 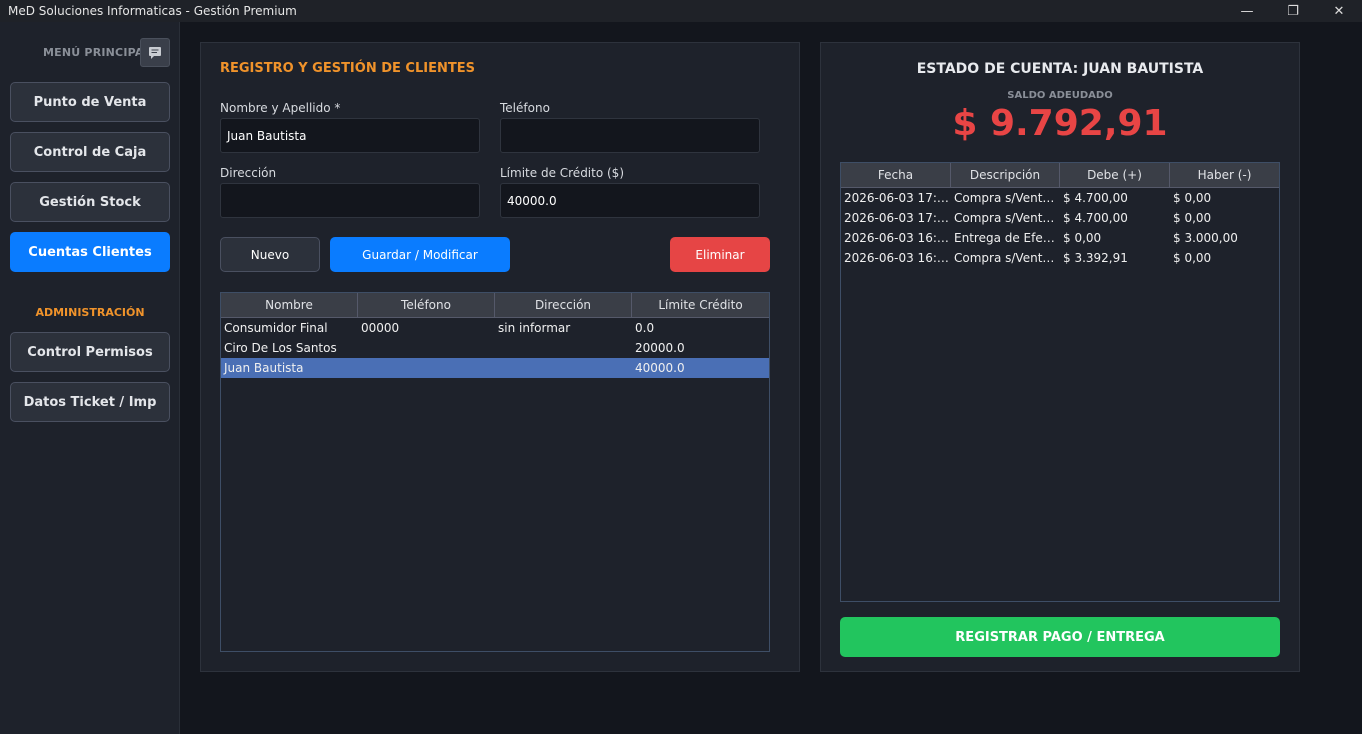 I want to click on col-header-haber: Haber (-), so click(x=1224, y=175).